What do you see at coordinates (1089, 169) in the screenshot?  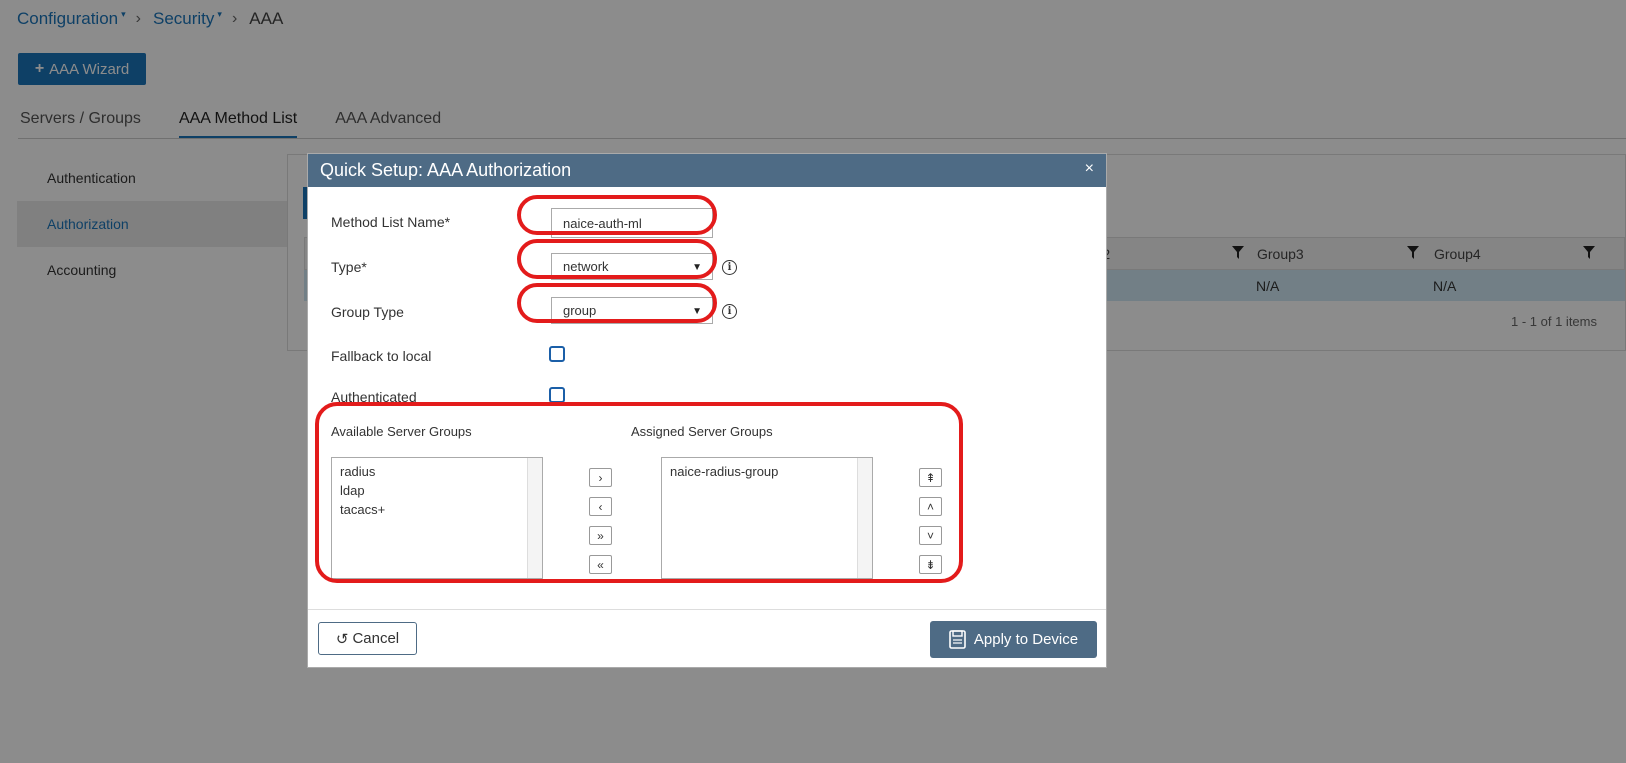 I see `close-icon: ×` at bounding box center [1089, 169].